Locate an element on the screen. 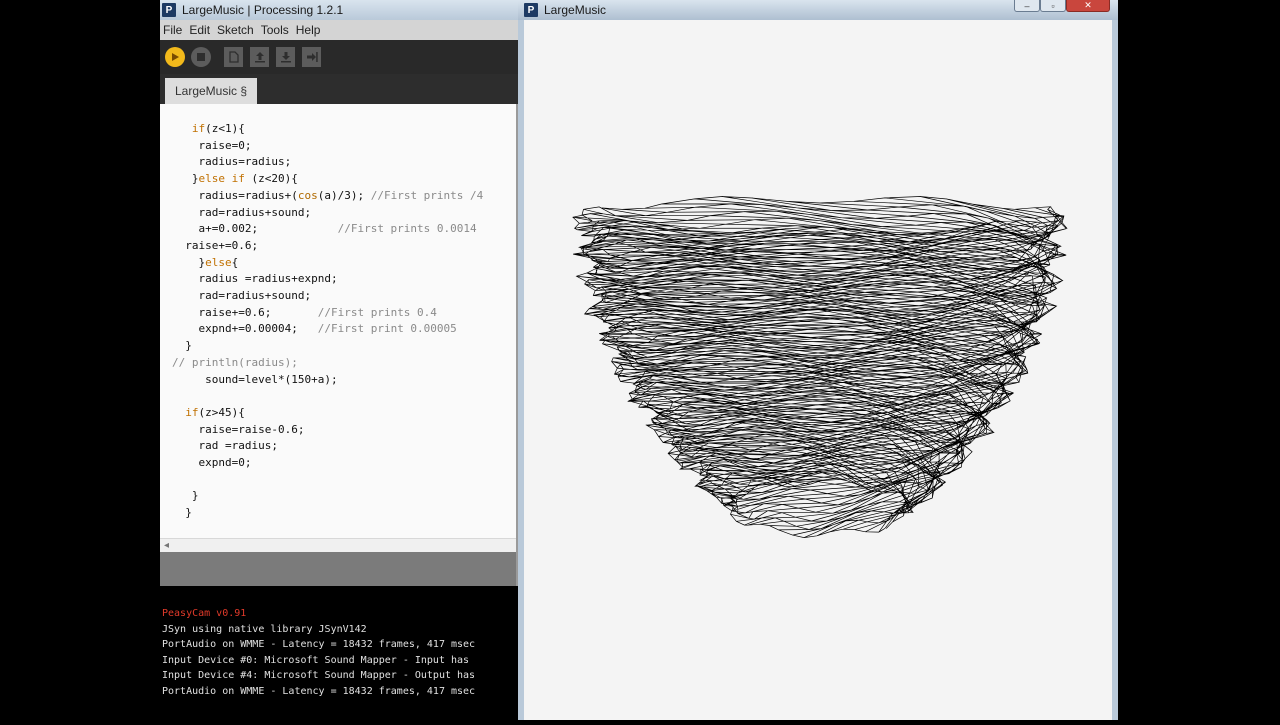  stop-button is located at coordinates (201, 57).